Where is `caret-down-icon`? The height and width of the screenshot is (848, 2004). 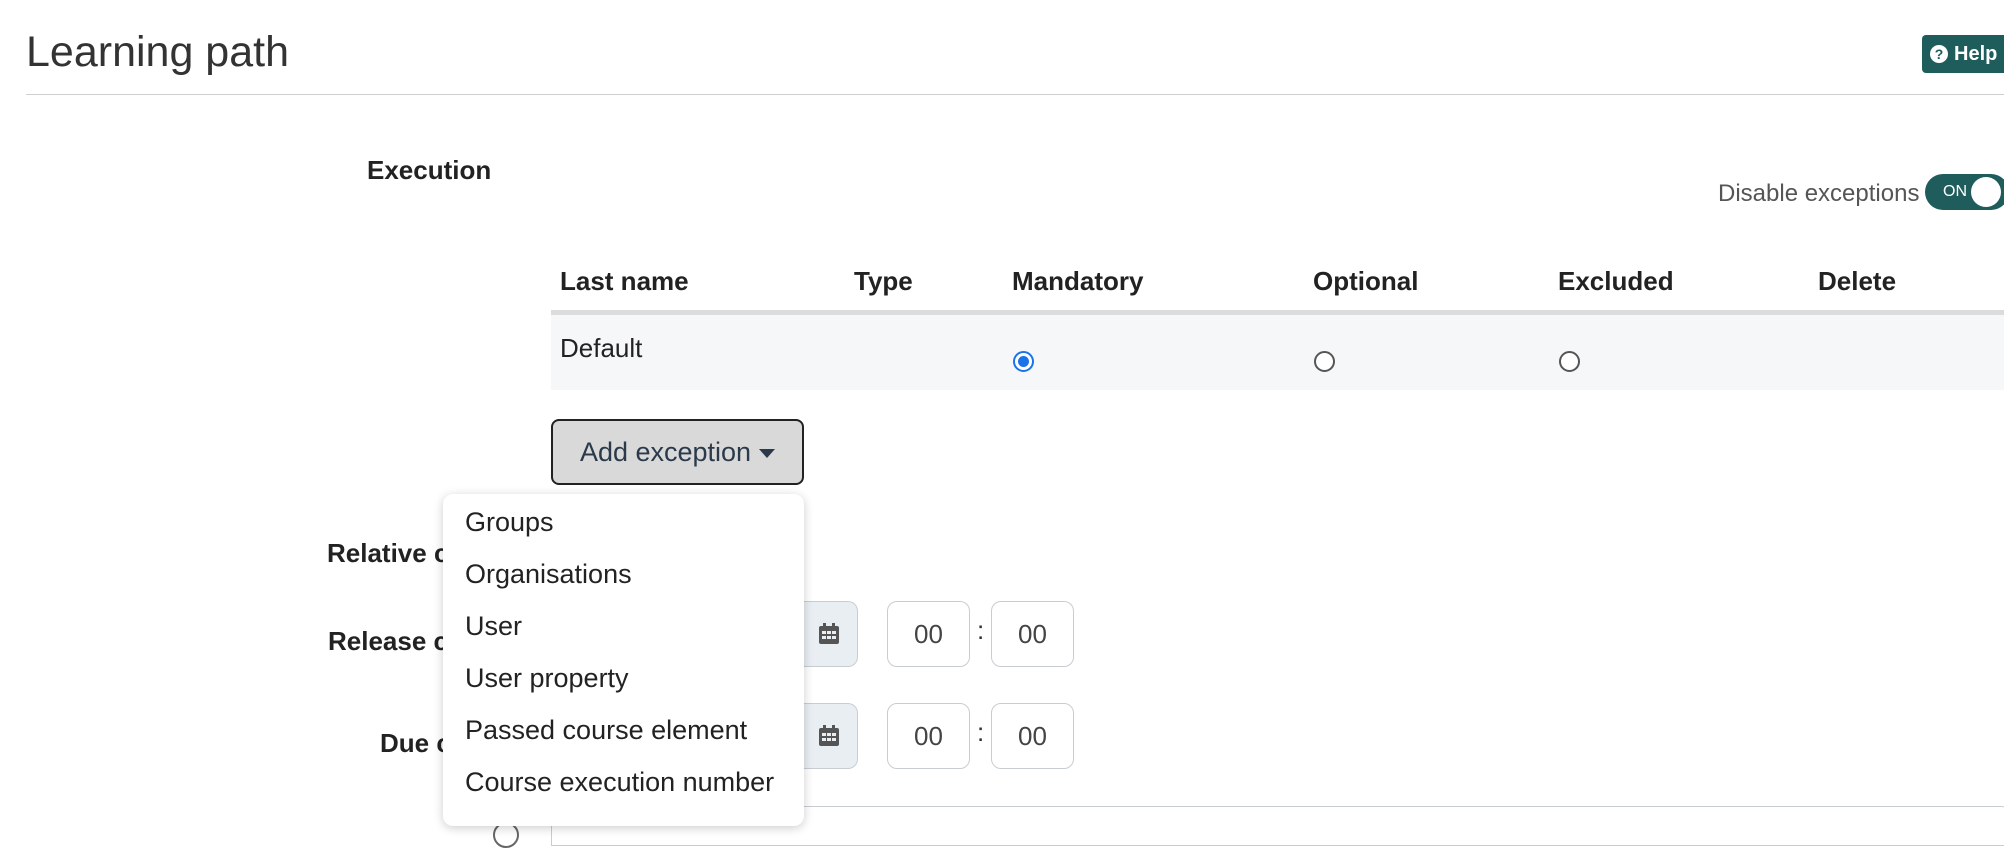 caret-down-icon is located at coordinates (767, 453).